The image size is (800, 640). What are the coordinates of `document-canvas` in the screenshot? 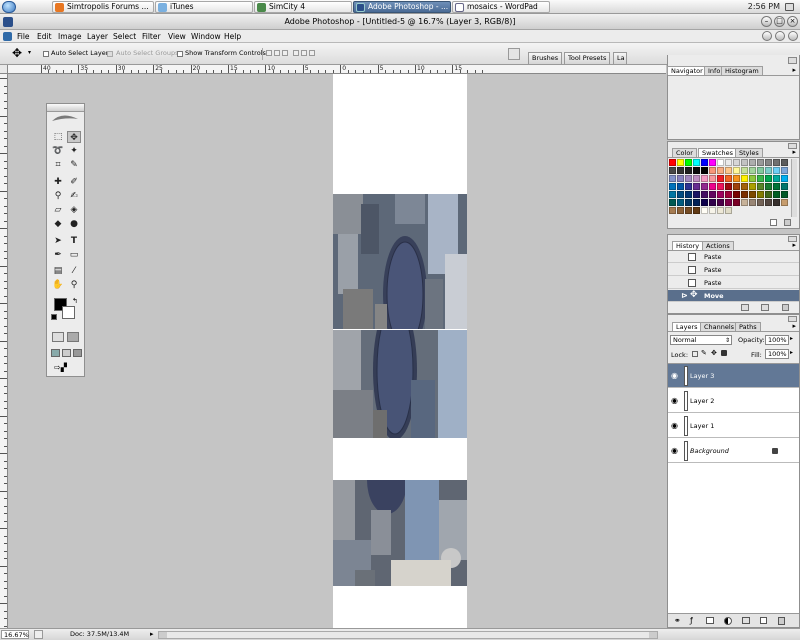 It's located at (400, 351).